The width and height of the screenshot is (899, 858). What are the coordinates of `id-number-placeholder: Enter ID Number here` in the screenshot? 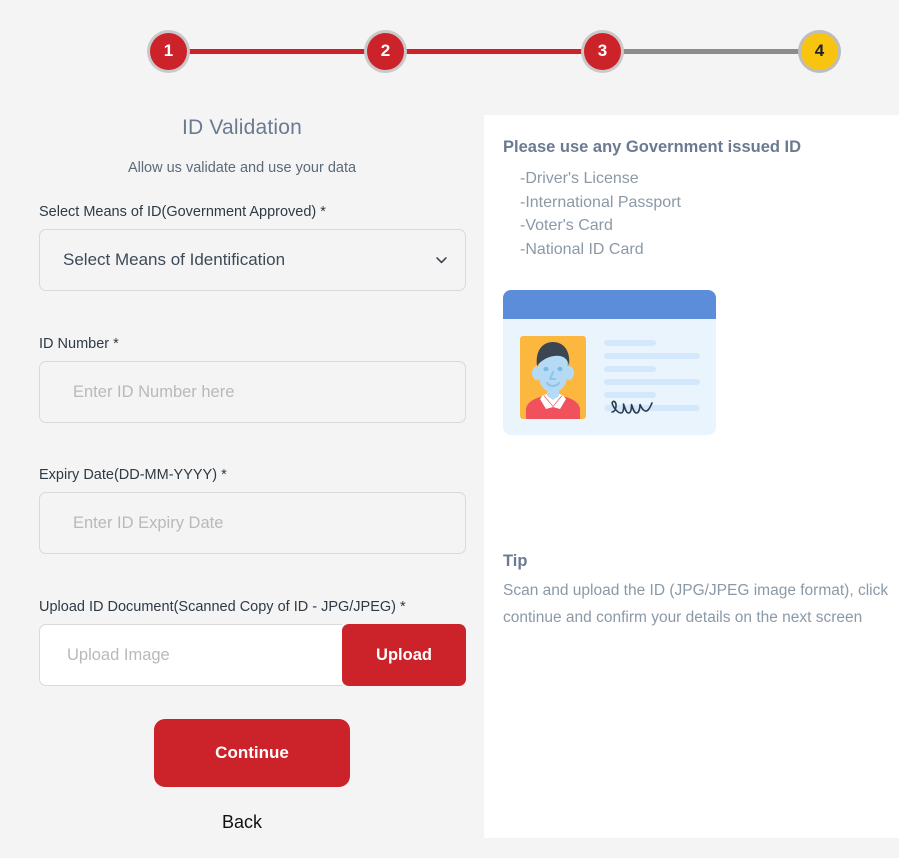 It's located at (154, 391).